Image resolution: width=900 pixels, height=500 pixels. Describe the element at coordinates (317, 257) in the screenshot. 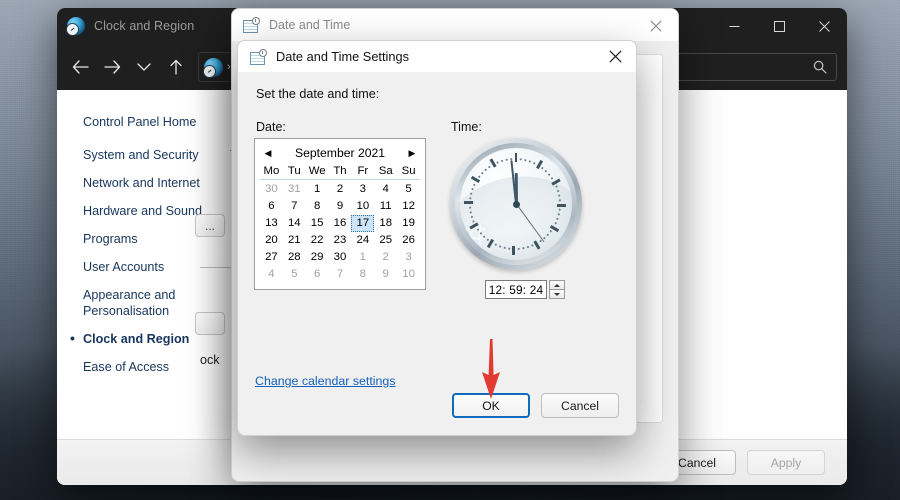

I see `calendar-day: 29` at that location.